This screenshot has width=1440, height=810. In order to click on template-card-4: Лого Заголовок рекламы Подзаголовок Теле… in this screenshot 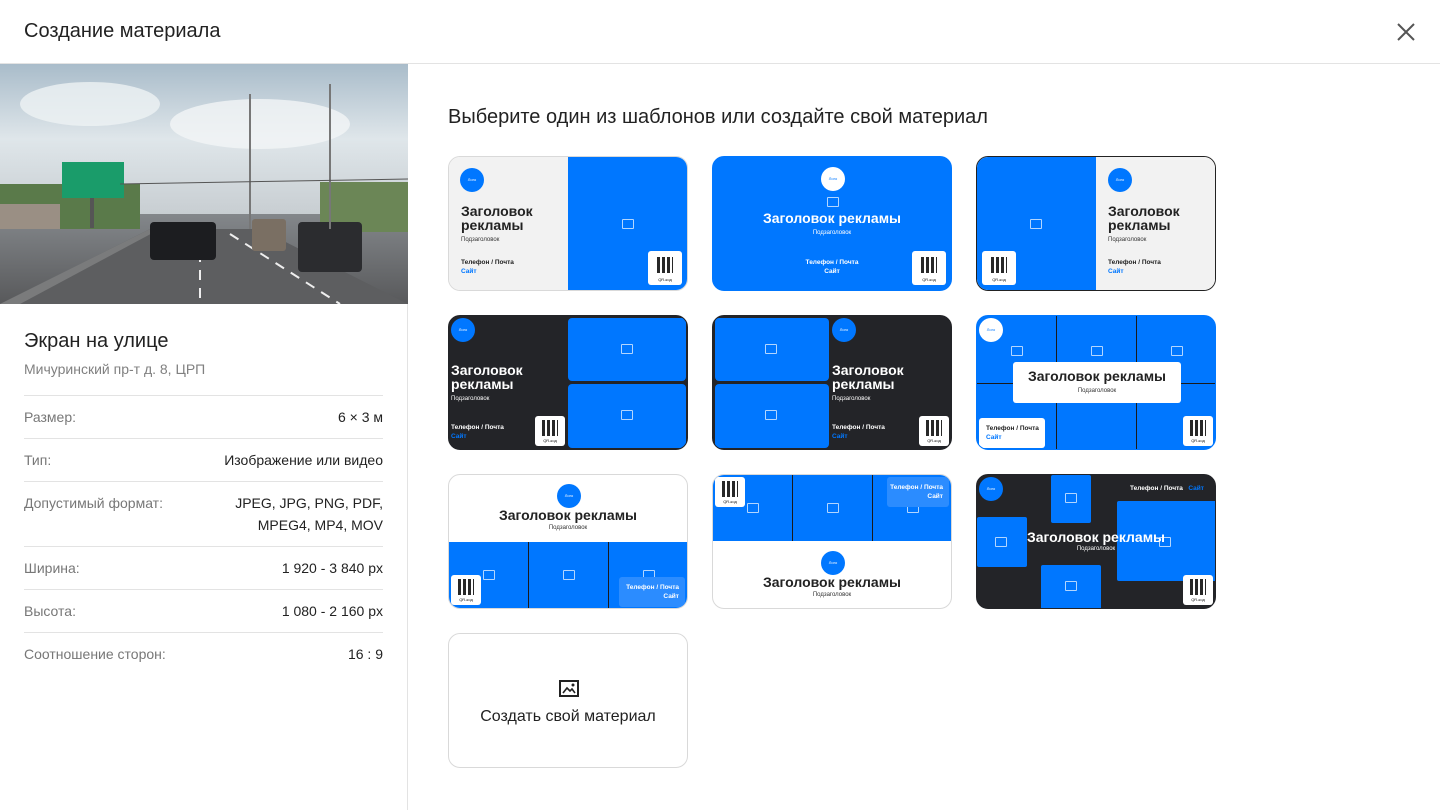, I will do `click(568, 382)`.